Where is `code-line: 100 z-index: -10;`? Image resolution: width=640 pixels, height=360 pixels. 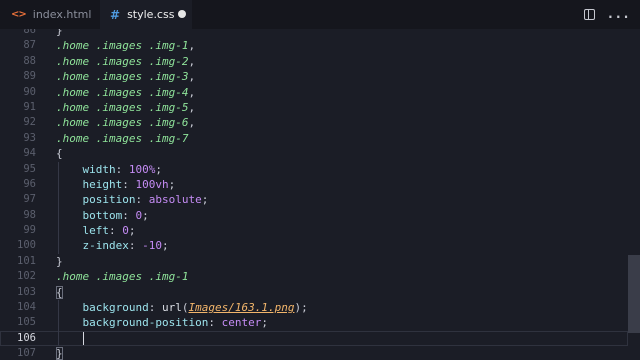
code-line: 100 z-index: -10; is located at coordinates (314, 246).